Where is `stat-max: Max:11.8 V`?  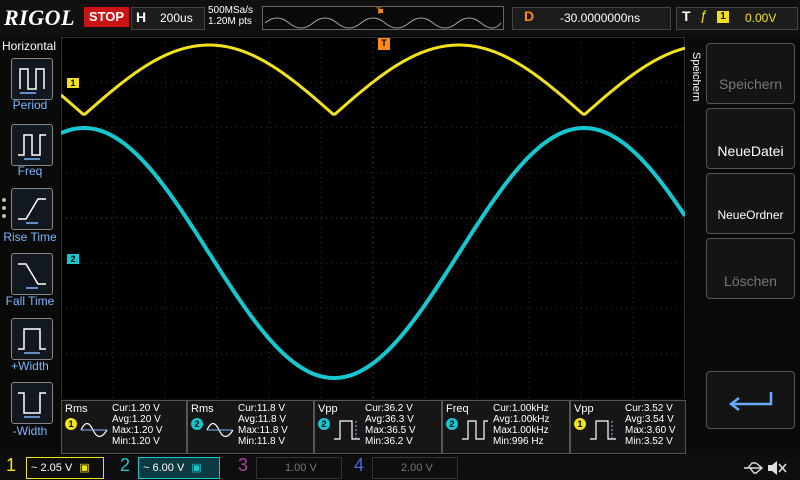
stat-max: Max:11.8 V is located at coordinates (263, 430).